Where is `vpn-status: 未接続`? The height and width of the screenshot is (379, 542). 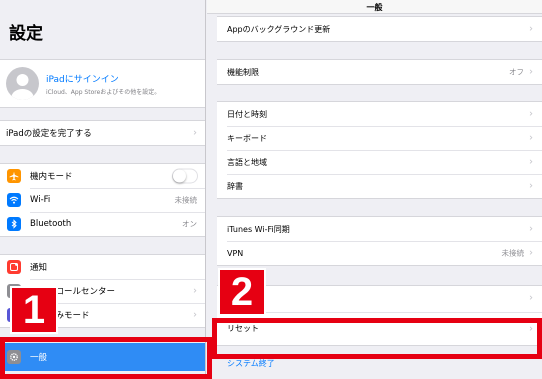
vpn-status: 未接続 is located at coordinates (513, 253).